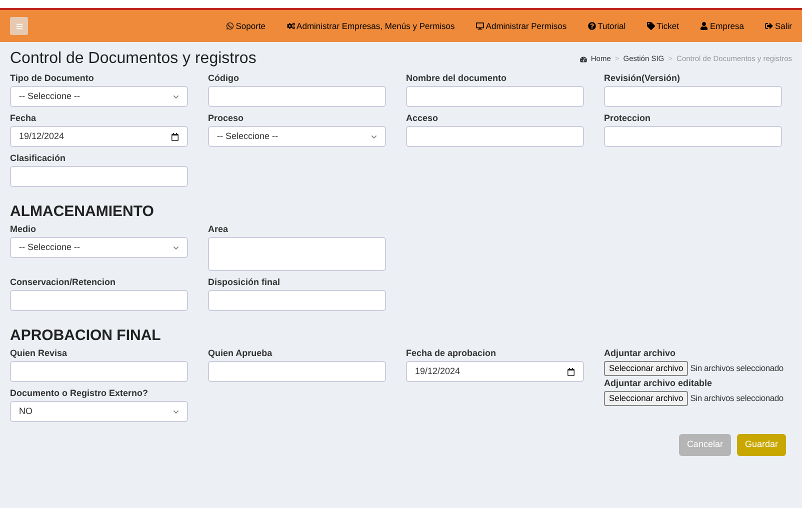 The height and width of the screenshot is (508, 802). What do you see at coordinates (24, 118) in the screenshot?
I see `field-label: Fecha` at bounding box center [24, 118].